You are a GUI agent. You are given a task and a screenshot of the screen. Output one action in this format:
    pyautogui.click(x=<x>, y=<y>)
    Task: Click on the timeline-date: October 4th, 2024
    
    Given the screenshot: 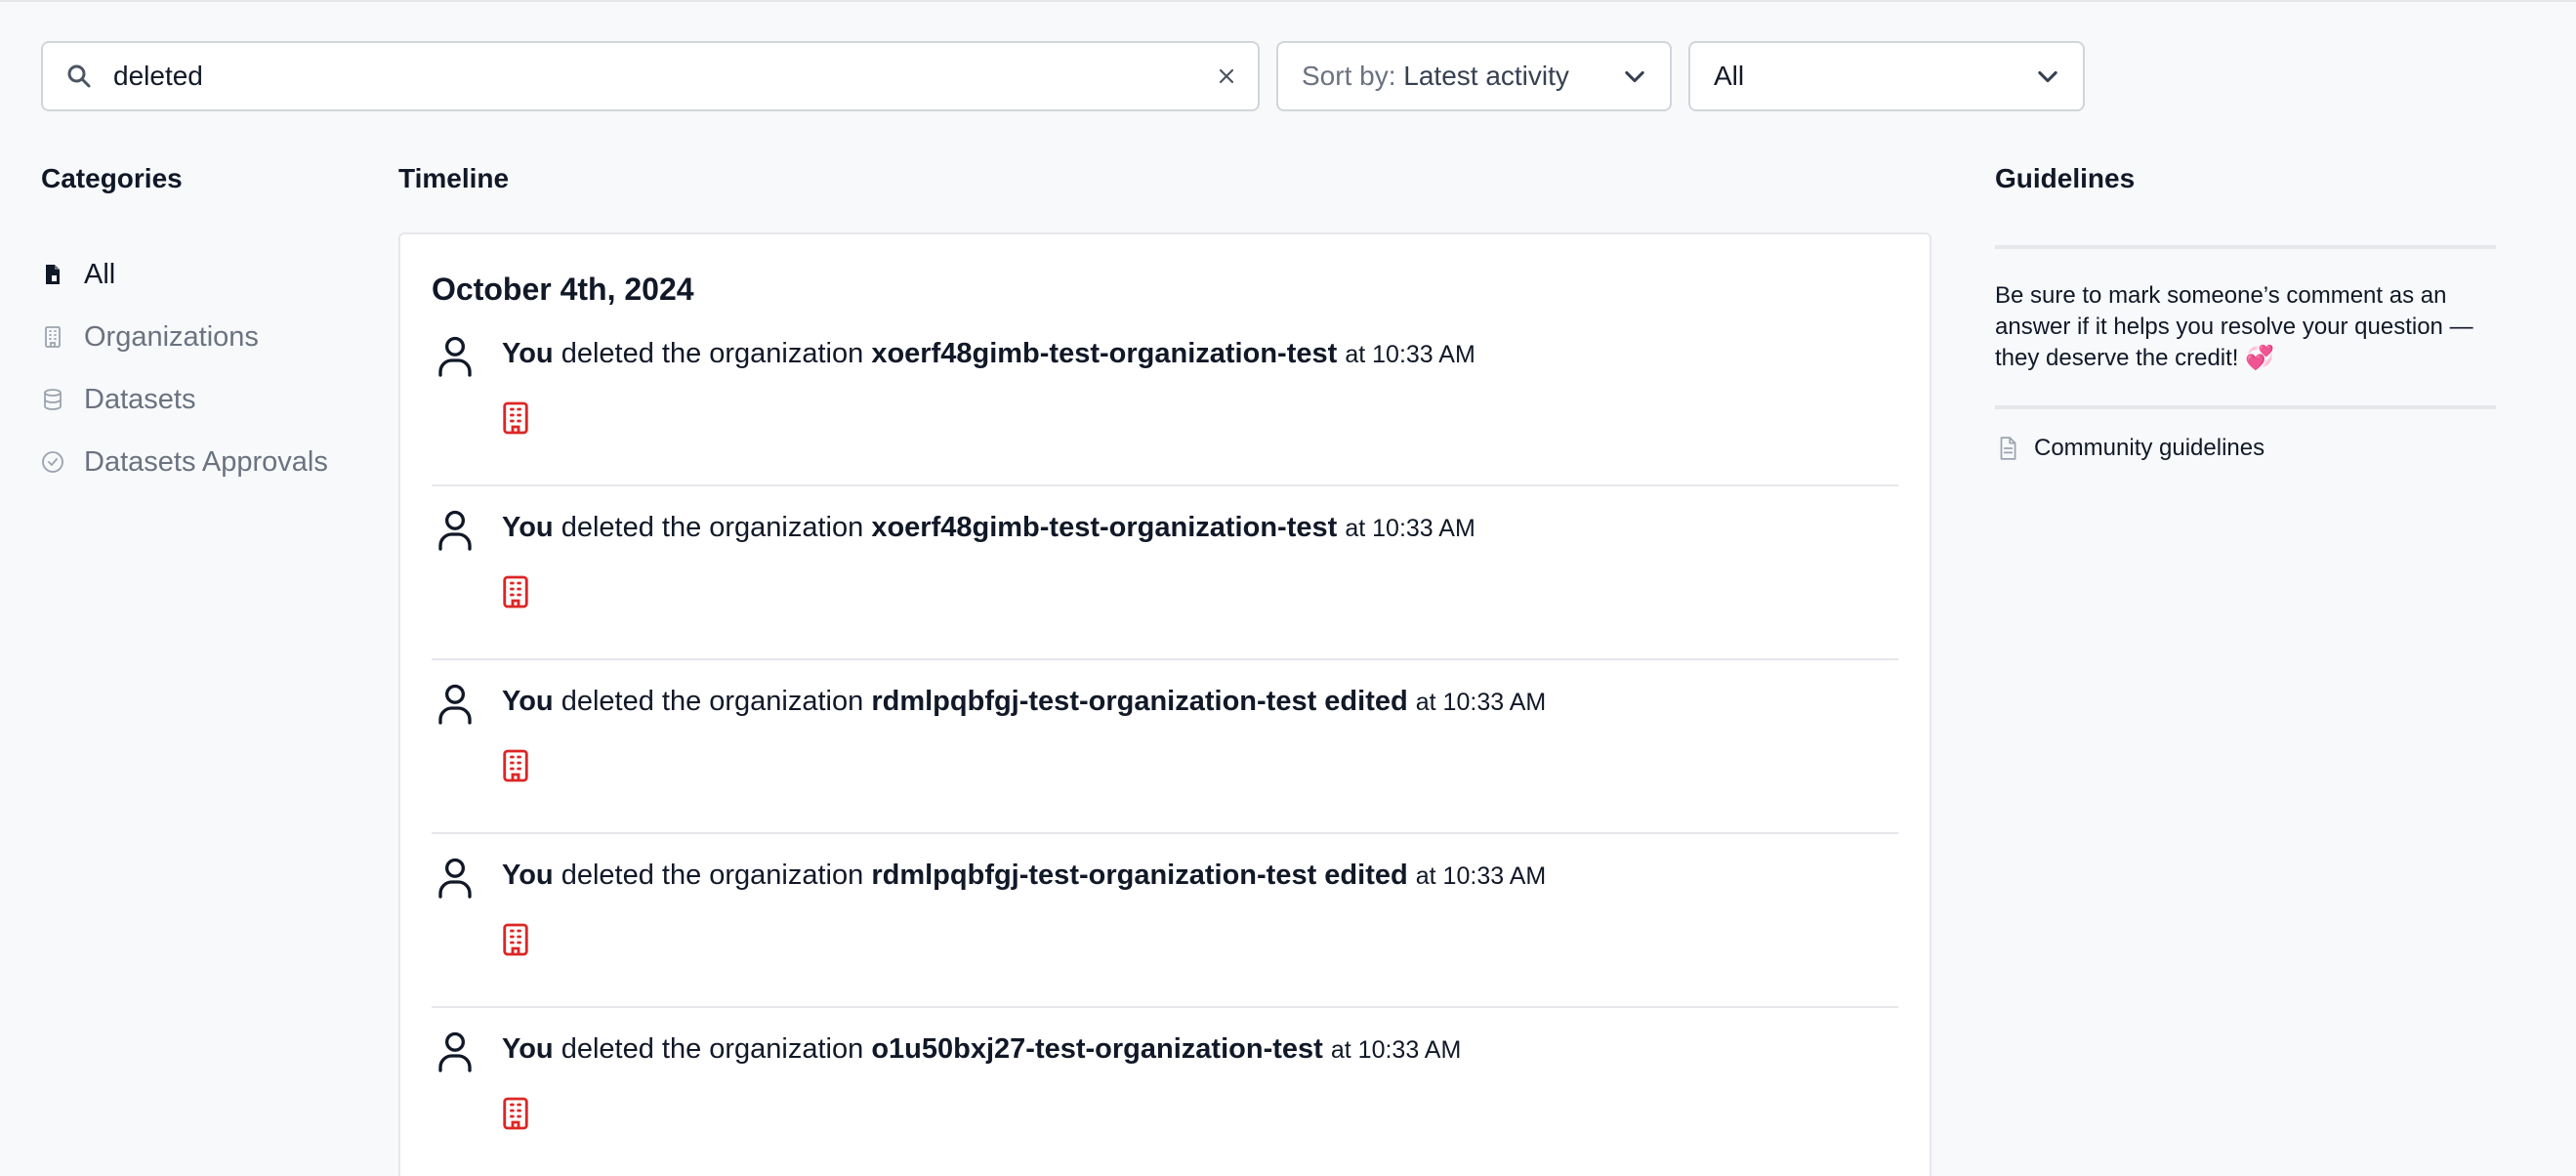 What is the action you would take?
    pyautogui.click(x=563, y=289)
    